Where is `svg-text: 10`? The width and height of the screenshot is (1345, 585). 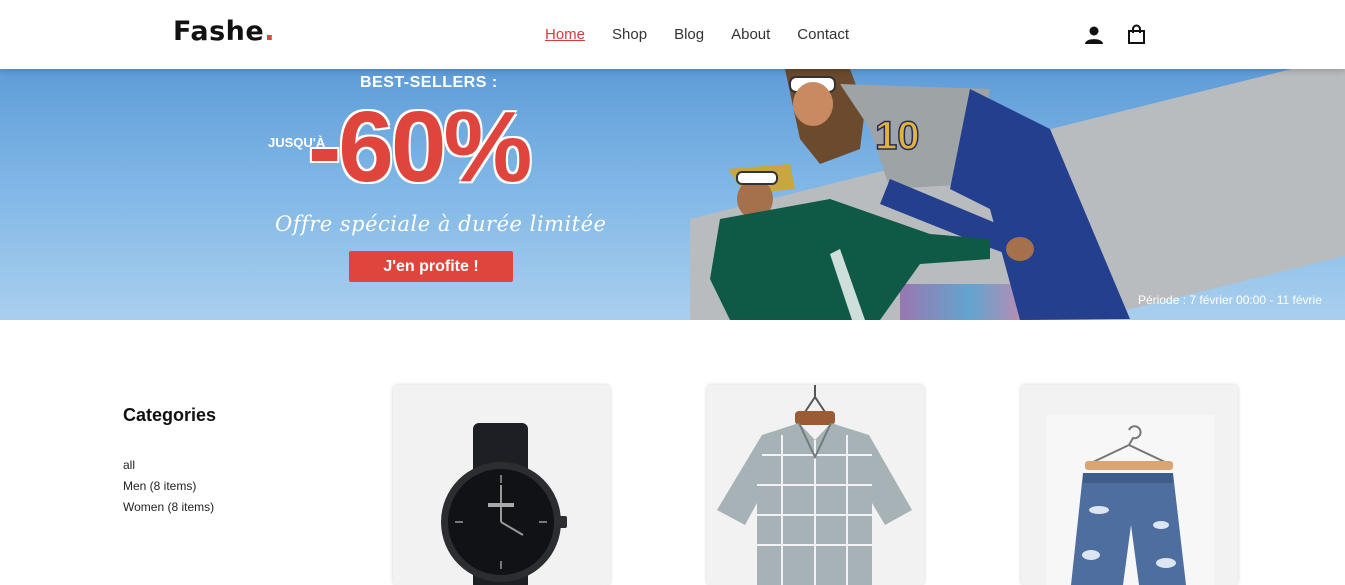 svg-text: 10 is located at coordinates (897, 136).